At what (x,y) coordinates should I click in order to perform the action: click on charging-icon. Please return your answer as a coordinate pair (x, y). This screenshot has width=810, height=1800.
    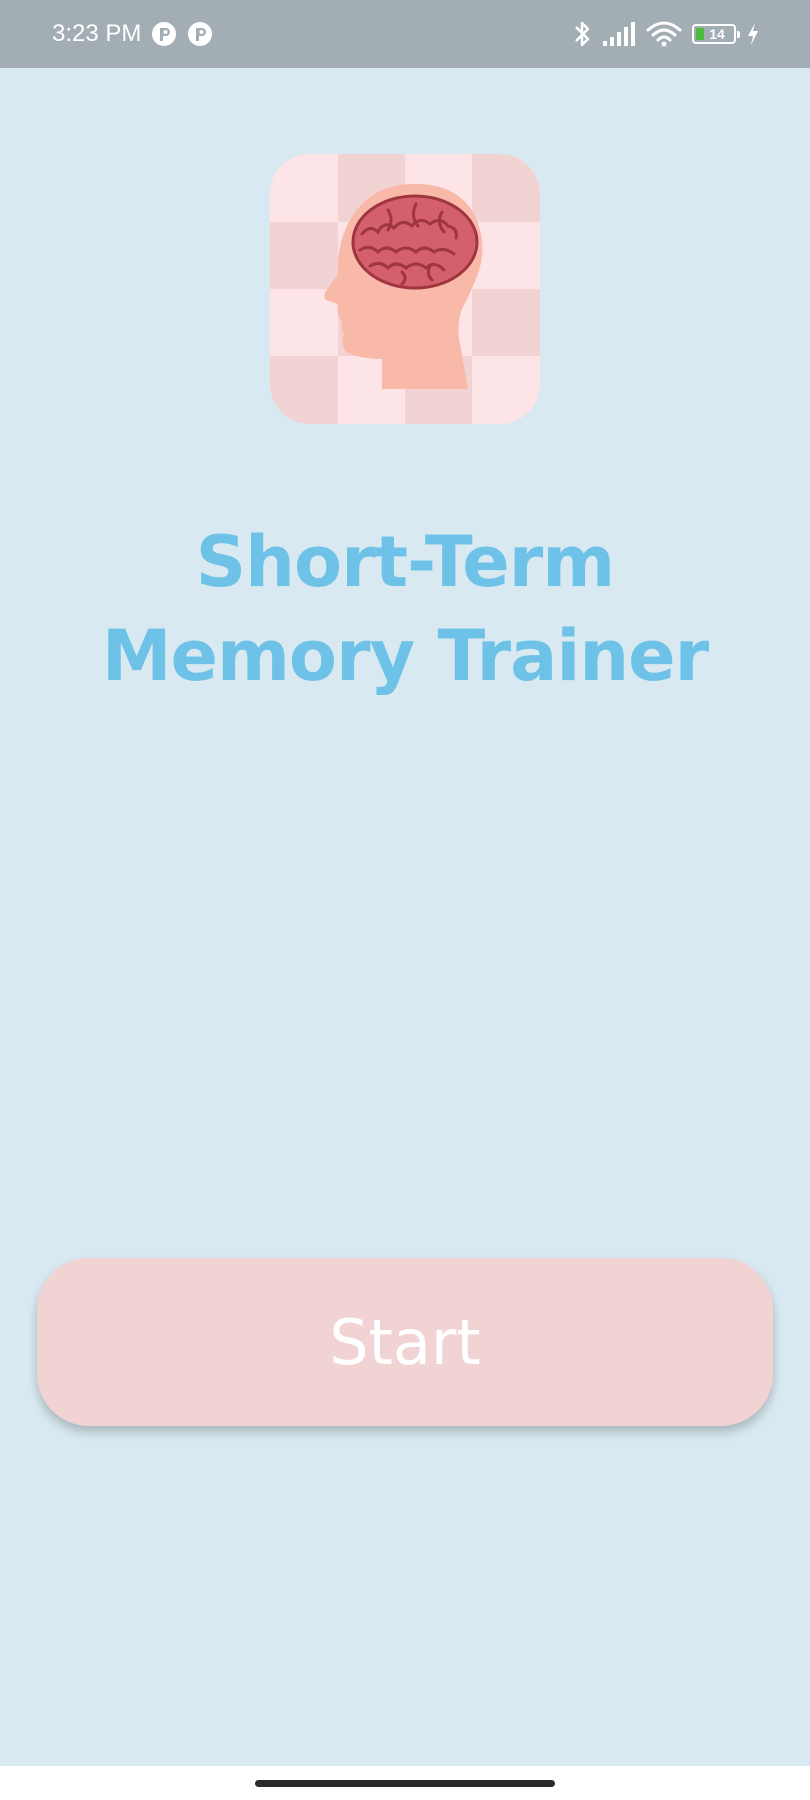
    Looking at the image, I should click on (753, 34).